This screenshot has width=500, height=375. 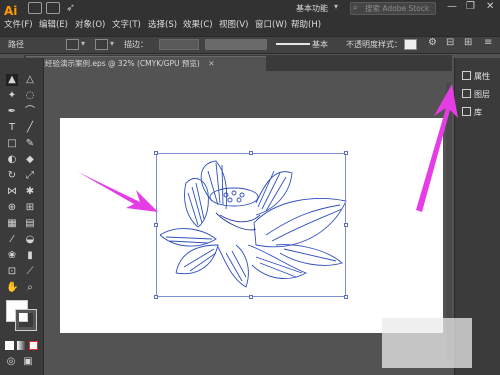 What do you see at coordinates (118, 192) in the screenshot?
I see `arrow-left-annotation` at bounding box center [118, 192].